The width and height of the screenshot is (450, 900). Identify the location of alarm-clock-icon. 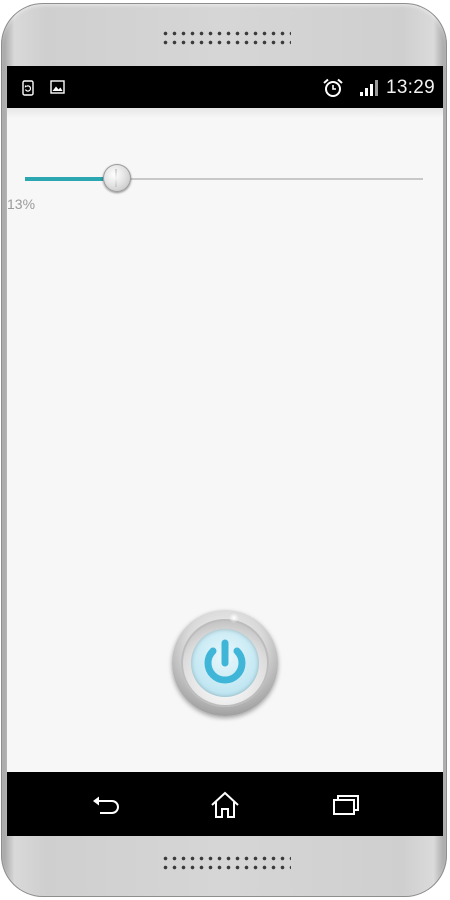
(333, 90).